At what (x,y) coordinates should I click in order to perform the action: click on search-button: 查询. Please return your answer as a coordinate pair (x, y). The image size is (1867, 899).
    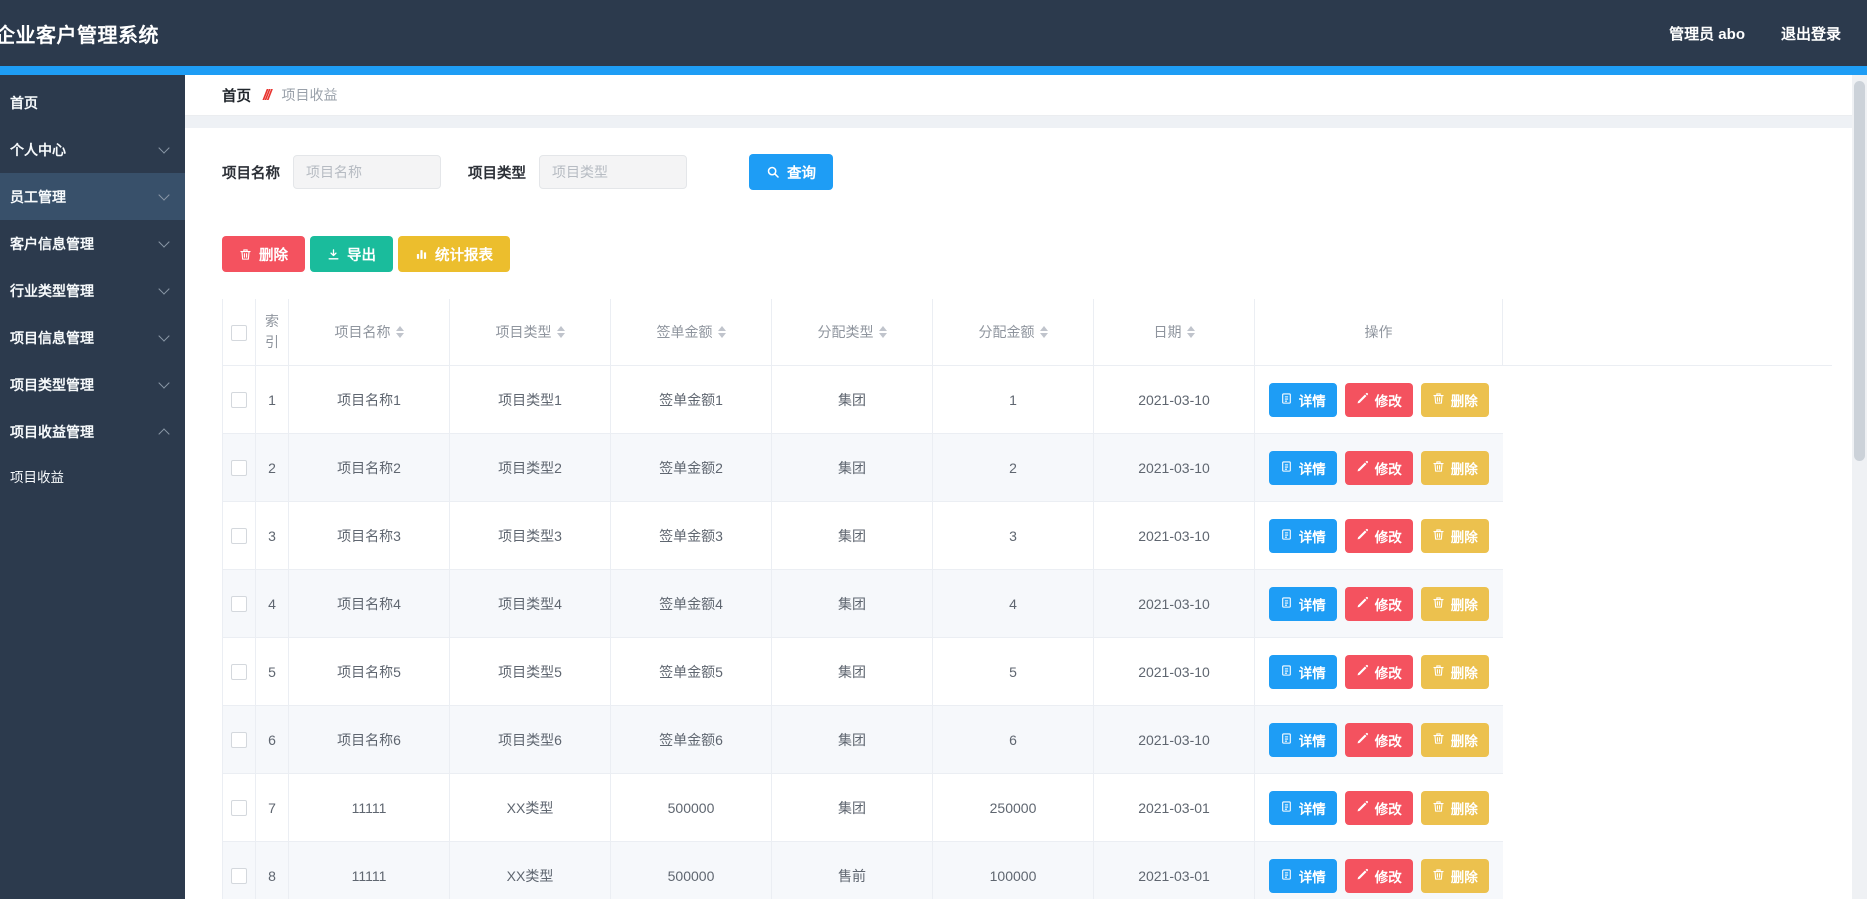
    Looking at the image, I should click on (791, 172).